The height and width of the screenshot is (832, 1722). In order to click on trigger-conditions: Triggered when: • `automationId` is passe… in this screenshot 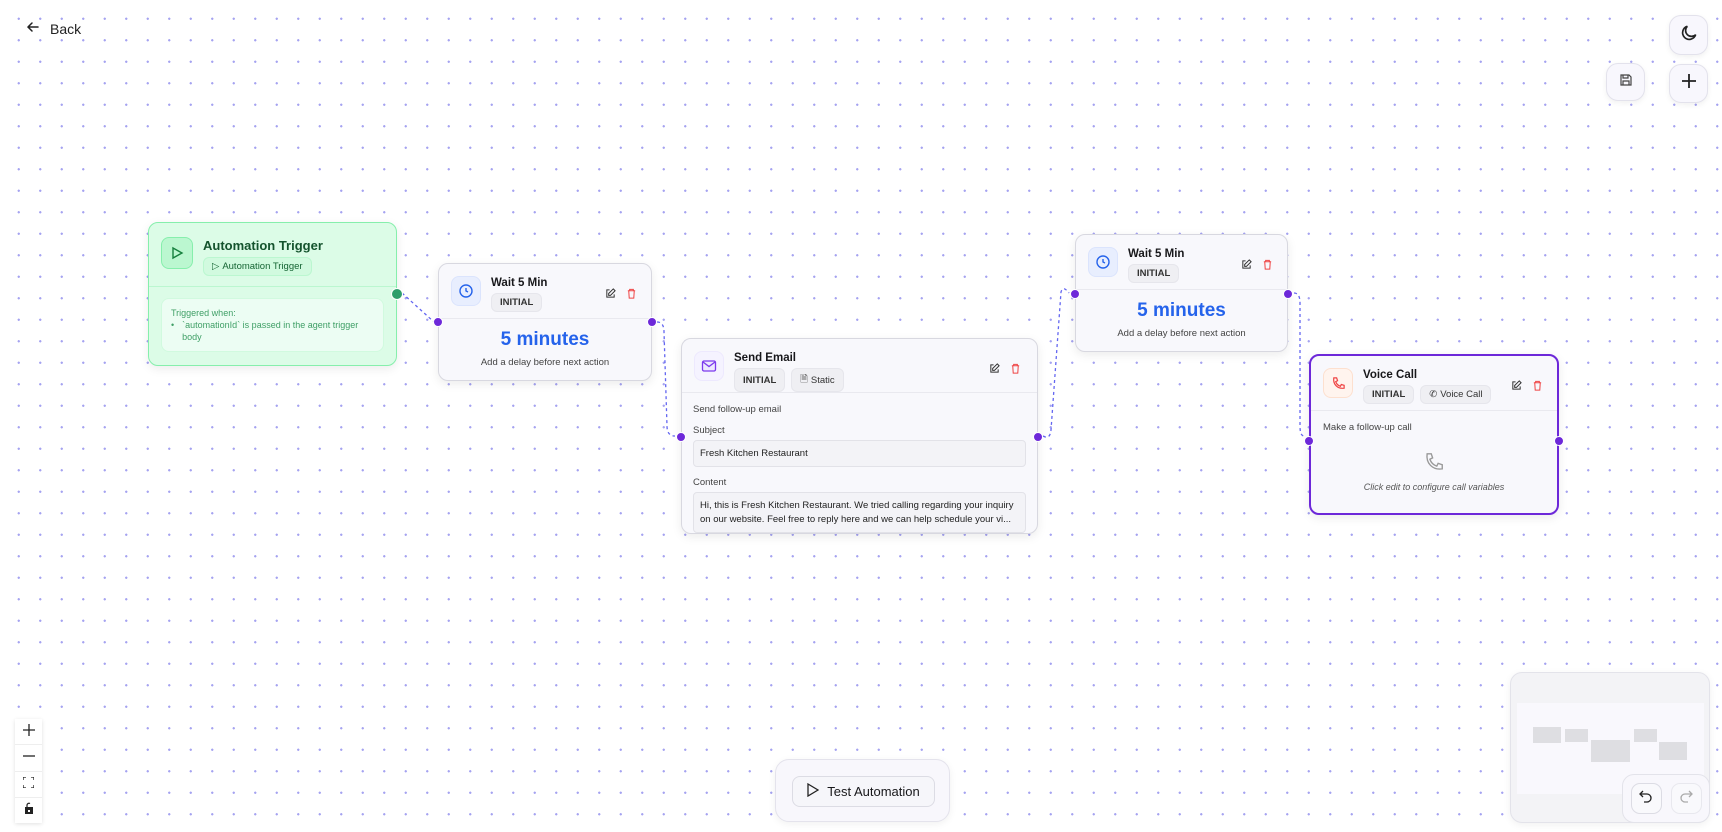, I will do `click(272, 325)`.